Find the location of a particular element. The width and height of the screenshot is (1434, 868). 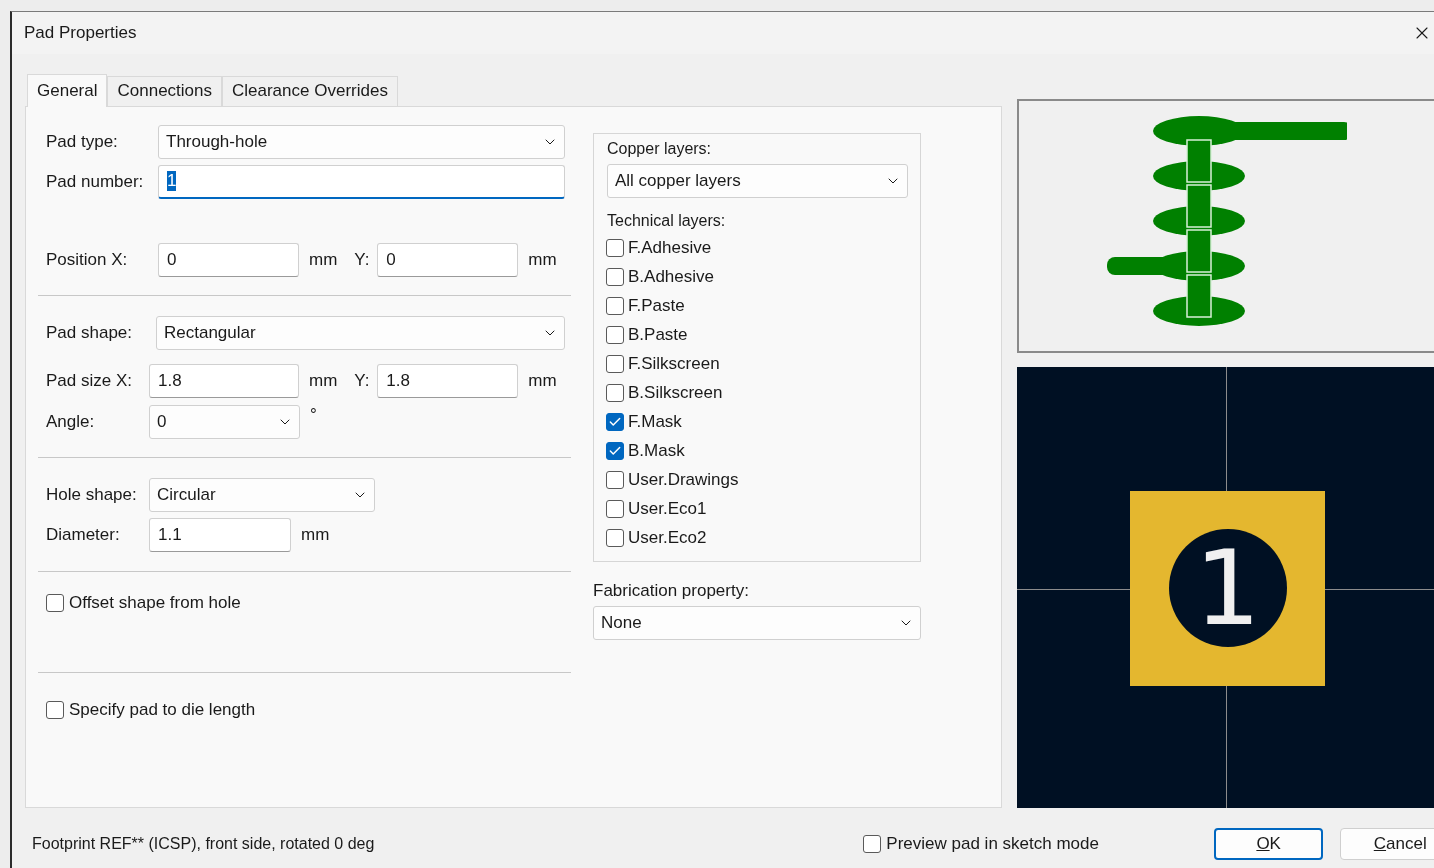

checkbox-label: B.Silkscreen is located at coordinates (675, 393).